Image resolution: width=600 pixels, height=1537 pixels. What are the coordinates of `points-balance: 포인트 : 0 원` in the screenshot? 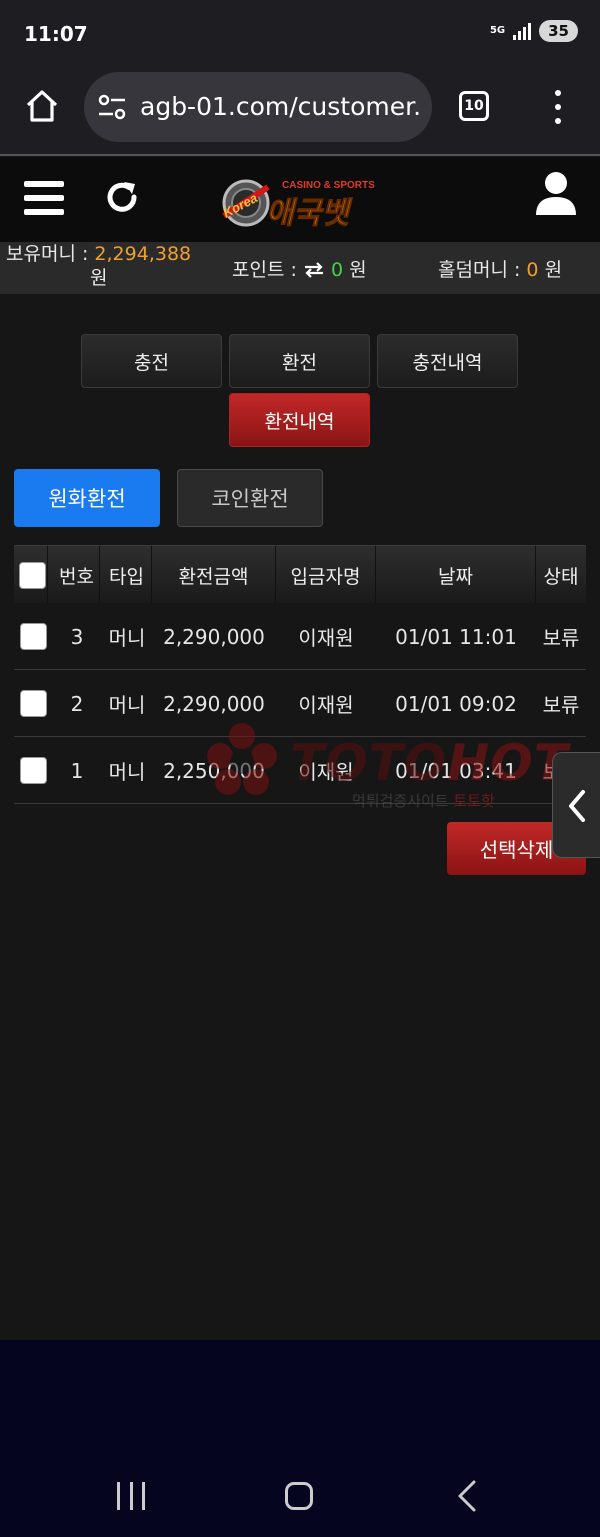 It's located at (299, 268).